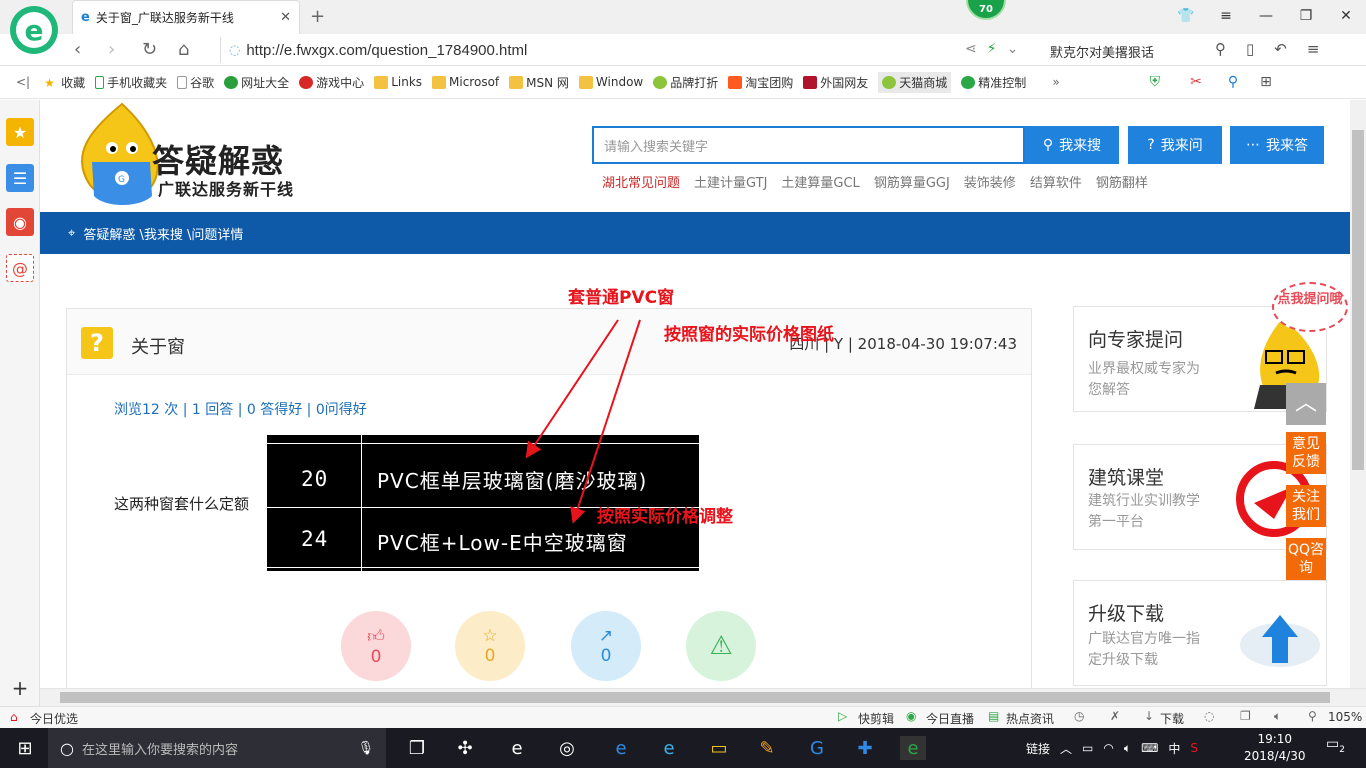 This screenshot has height=768, width=1366. Describe the element at coordinates (1087, 748) in the screenshot. I see `battery-icon: ▭` at that location.